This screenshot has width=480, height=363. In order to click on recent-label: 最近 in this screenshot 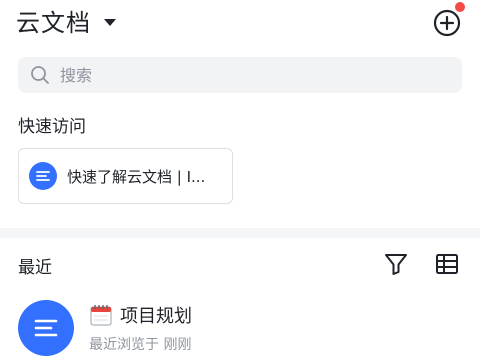, I will do `click(35, 268)`.